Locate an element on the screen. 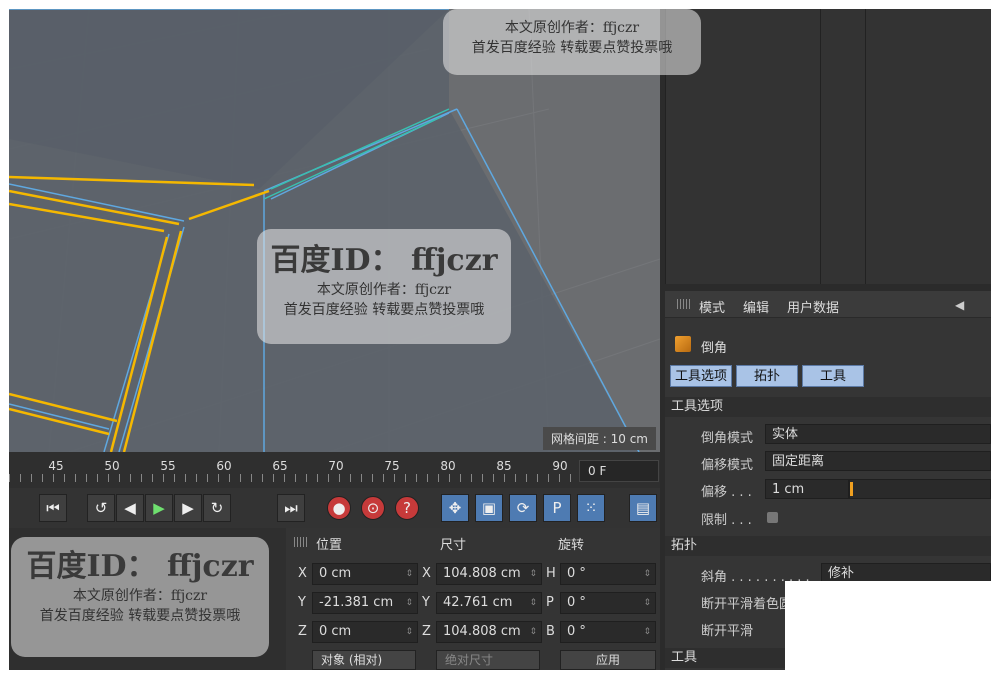 The height and width of the screenshot is (679, 1000). param-p-icon: P is located at coordinates (557, 508).